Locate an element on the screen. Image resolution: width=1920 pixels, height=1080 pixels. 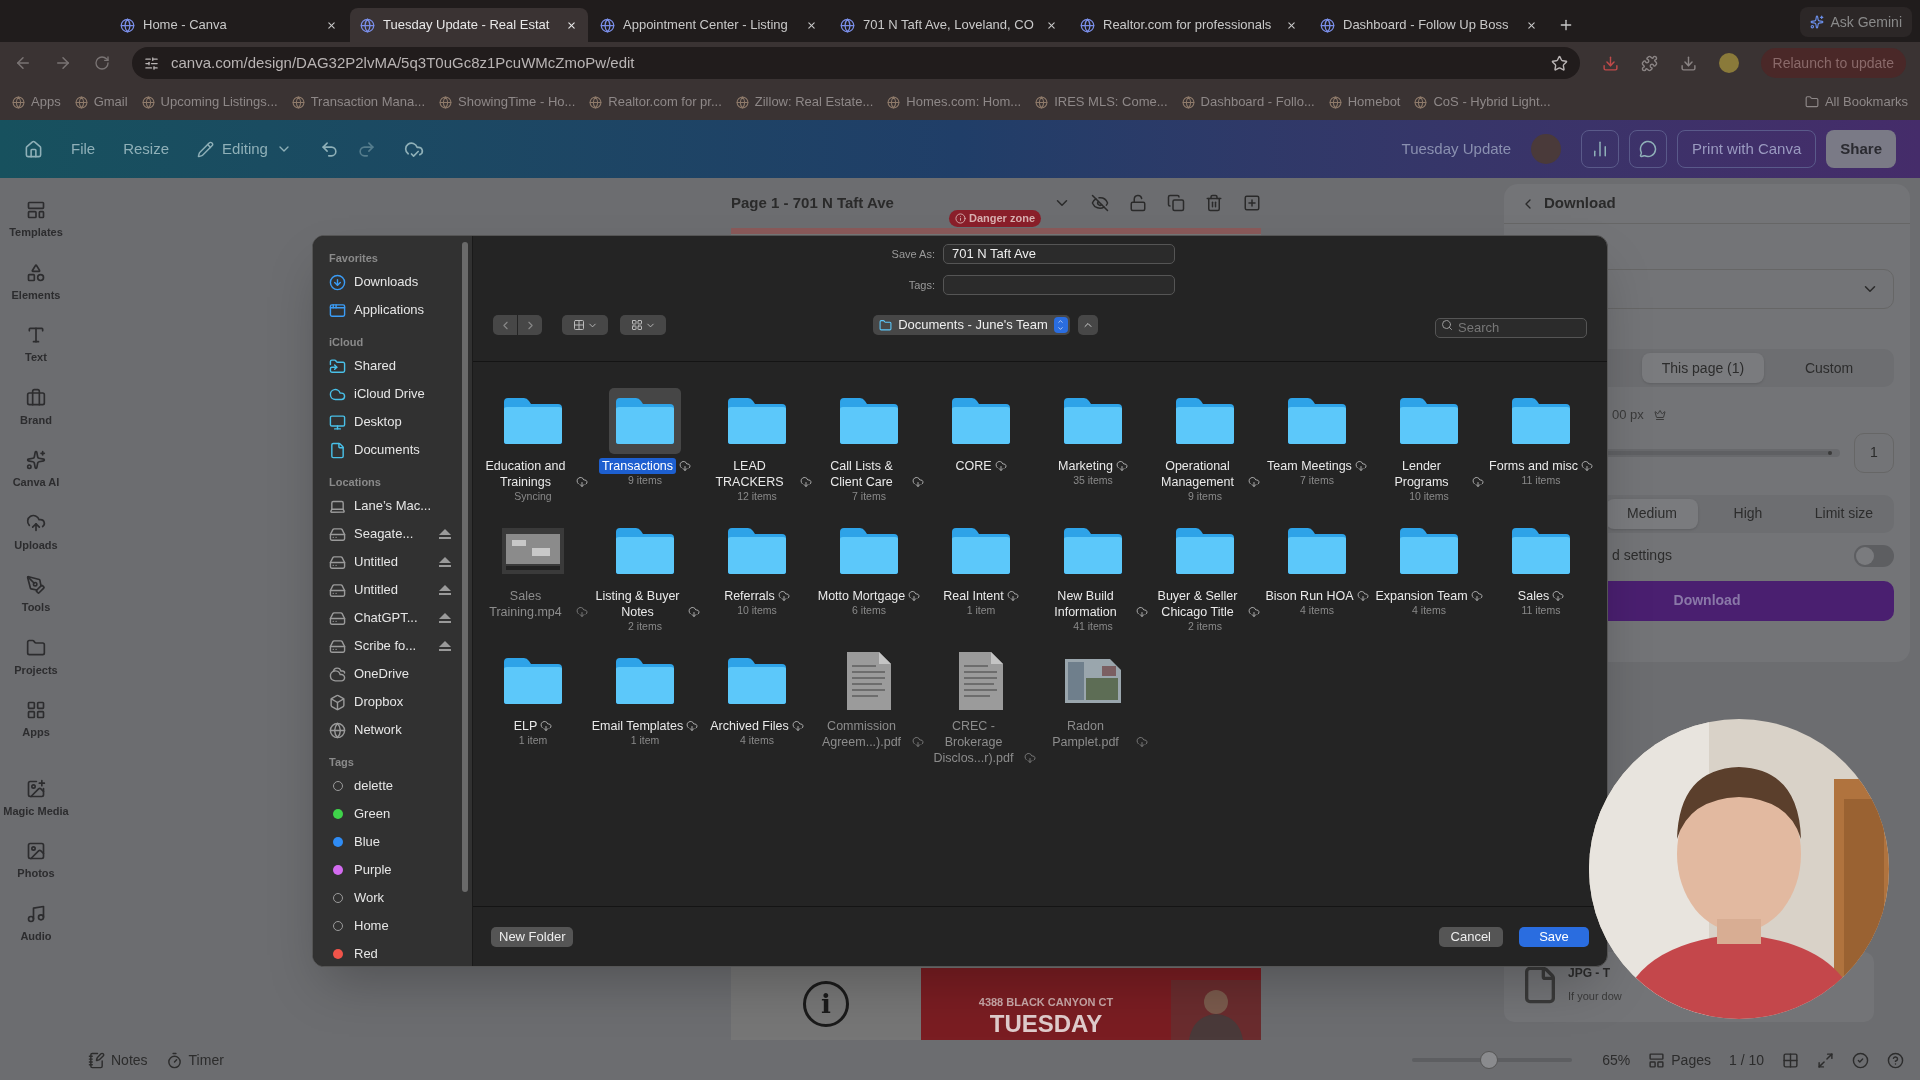
browser-tab: Realtor.com for professionals is located at coordinates (1189, 25).